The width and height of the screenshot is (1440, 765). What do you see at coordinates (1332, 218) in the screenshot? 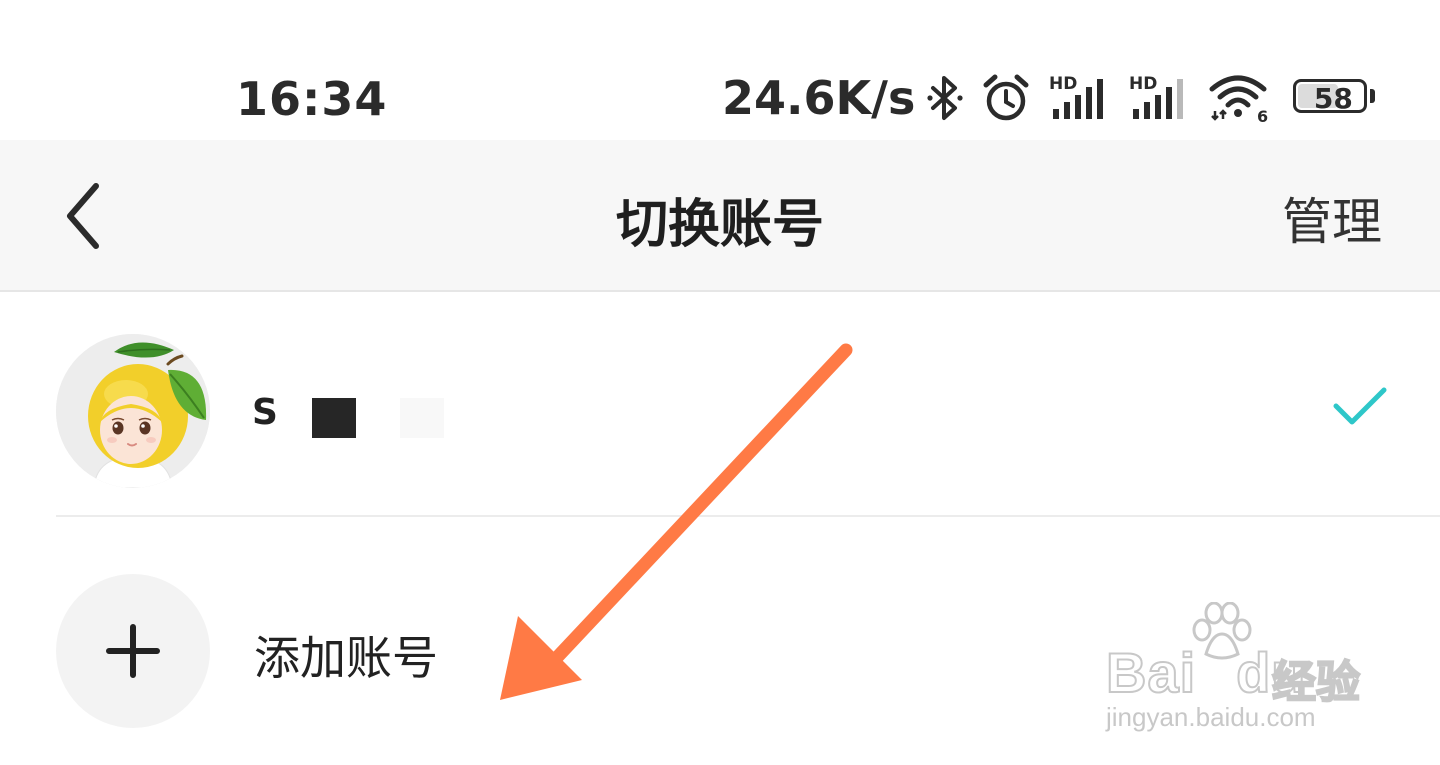
I see `manage-button: 管理` at bounding box center [1332, 218].